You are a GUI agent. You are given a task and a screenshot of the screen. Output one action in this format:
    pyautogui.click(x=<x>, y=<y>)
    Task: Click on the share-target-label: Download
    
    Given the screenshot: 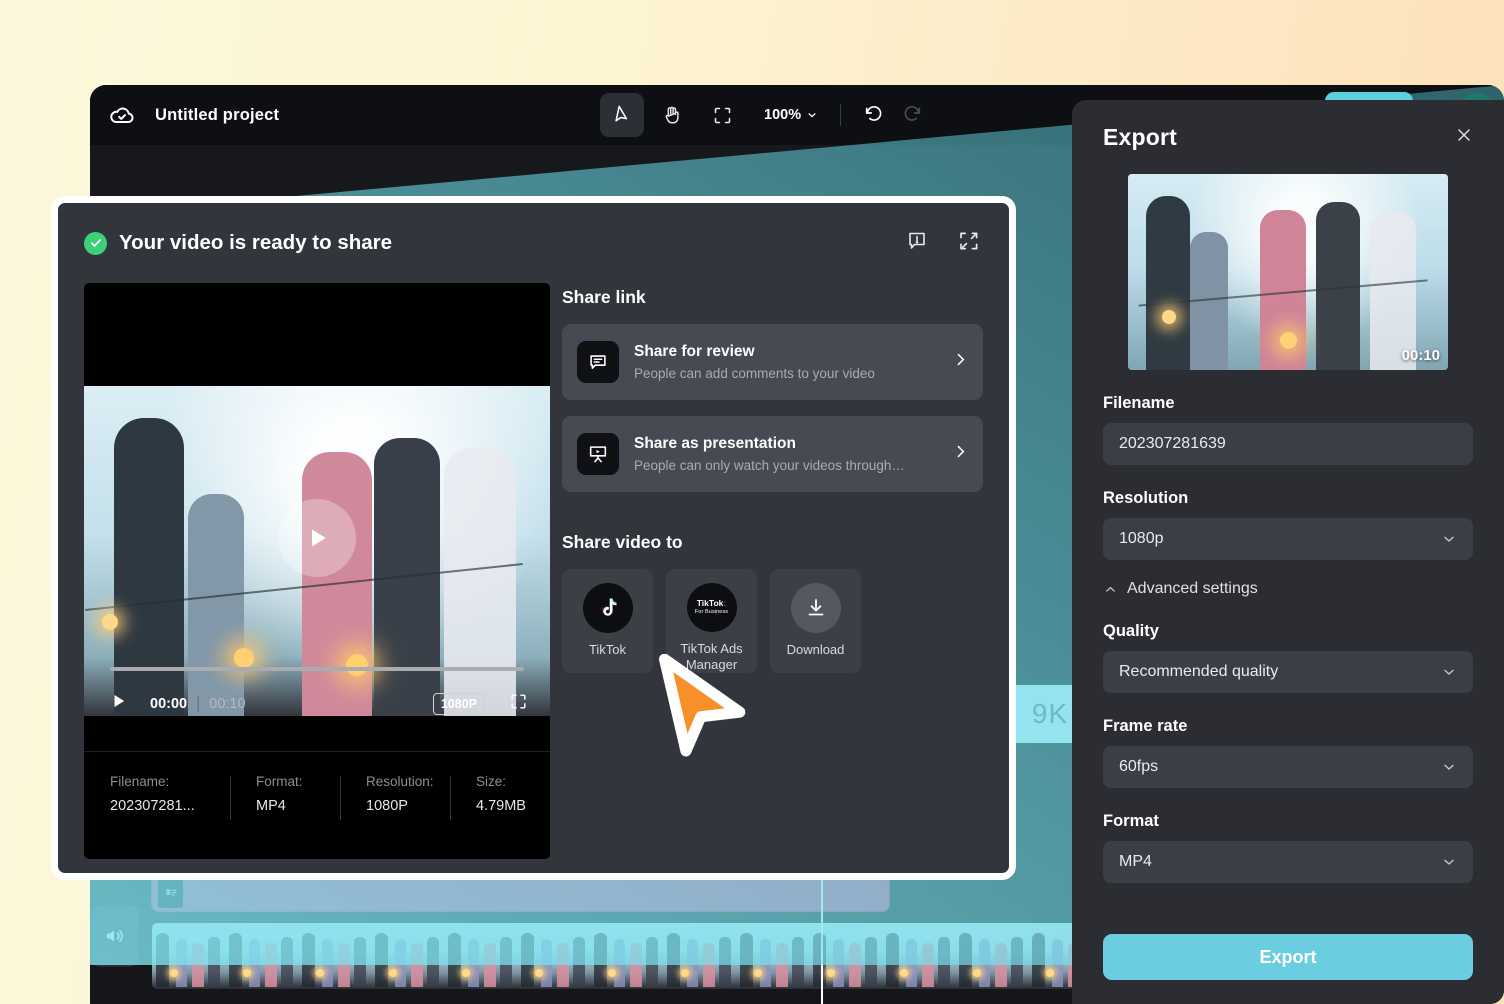 What is the action you would take?
    pyautogui.click(x=815, y=649)
    